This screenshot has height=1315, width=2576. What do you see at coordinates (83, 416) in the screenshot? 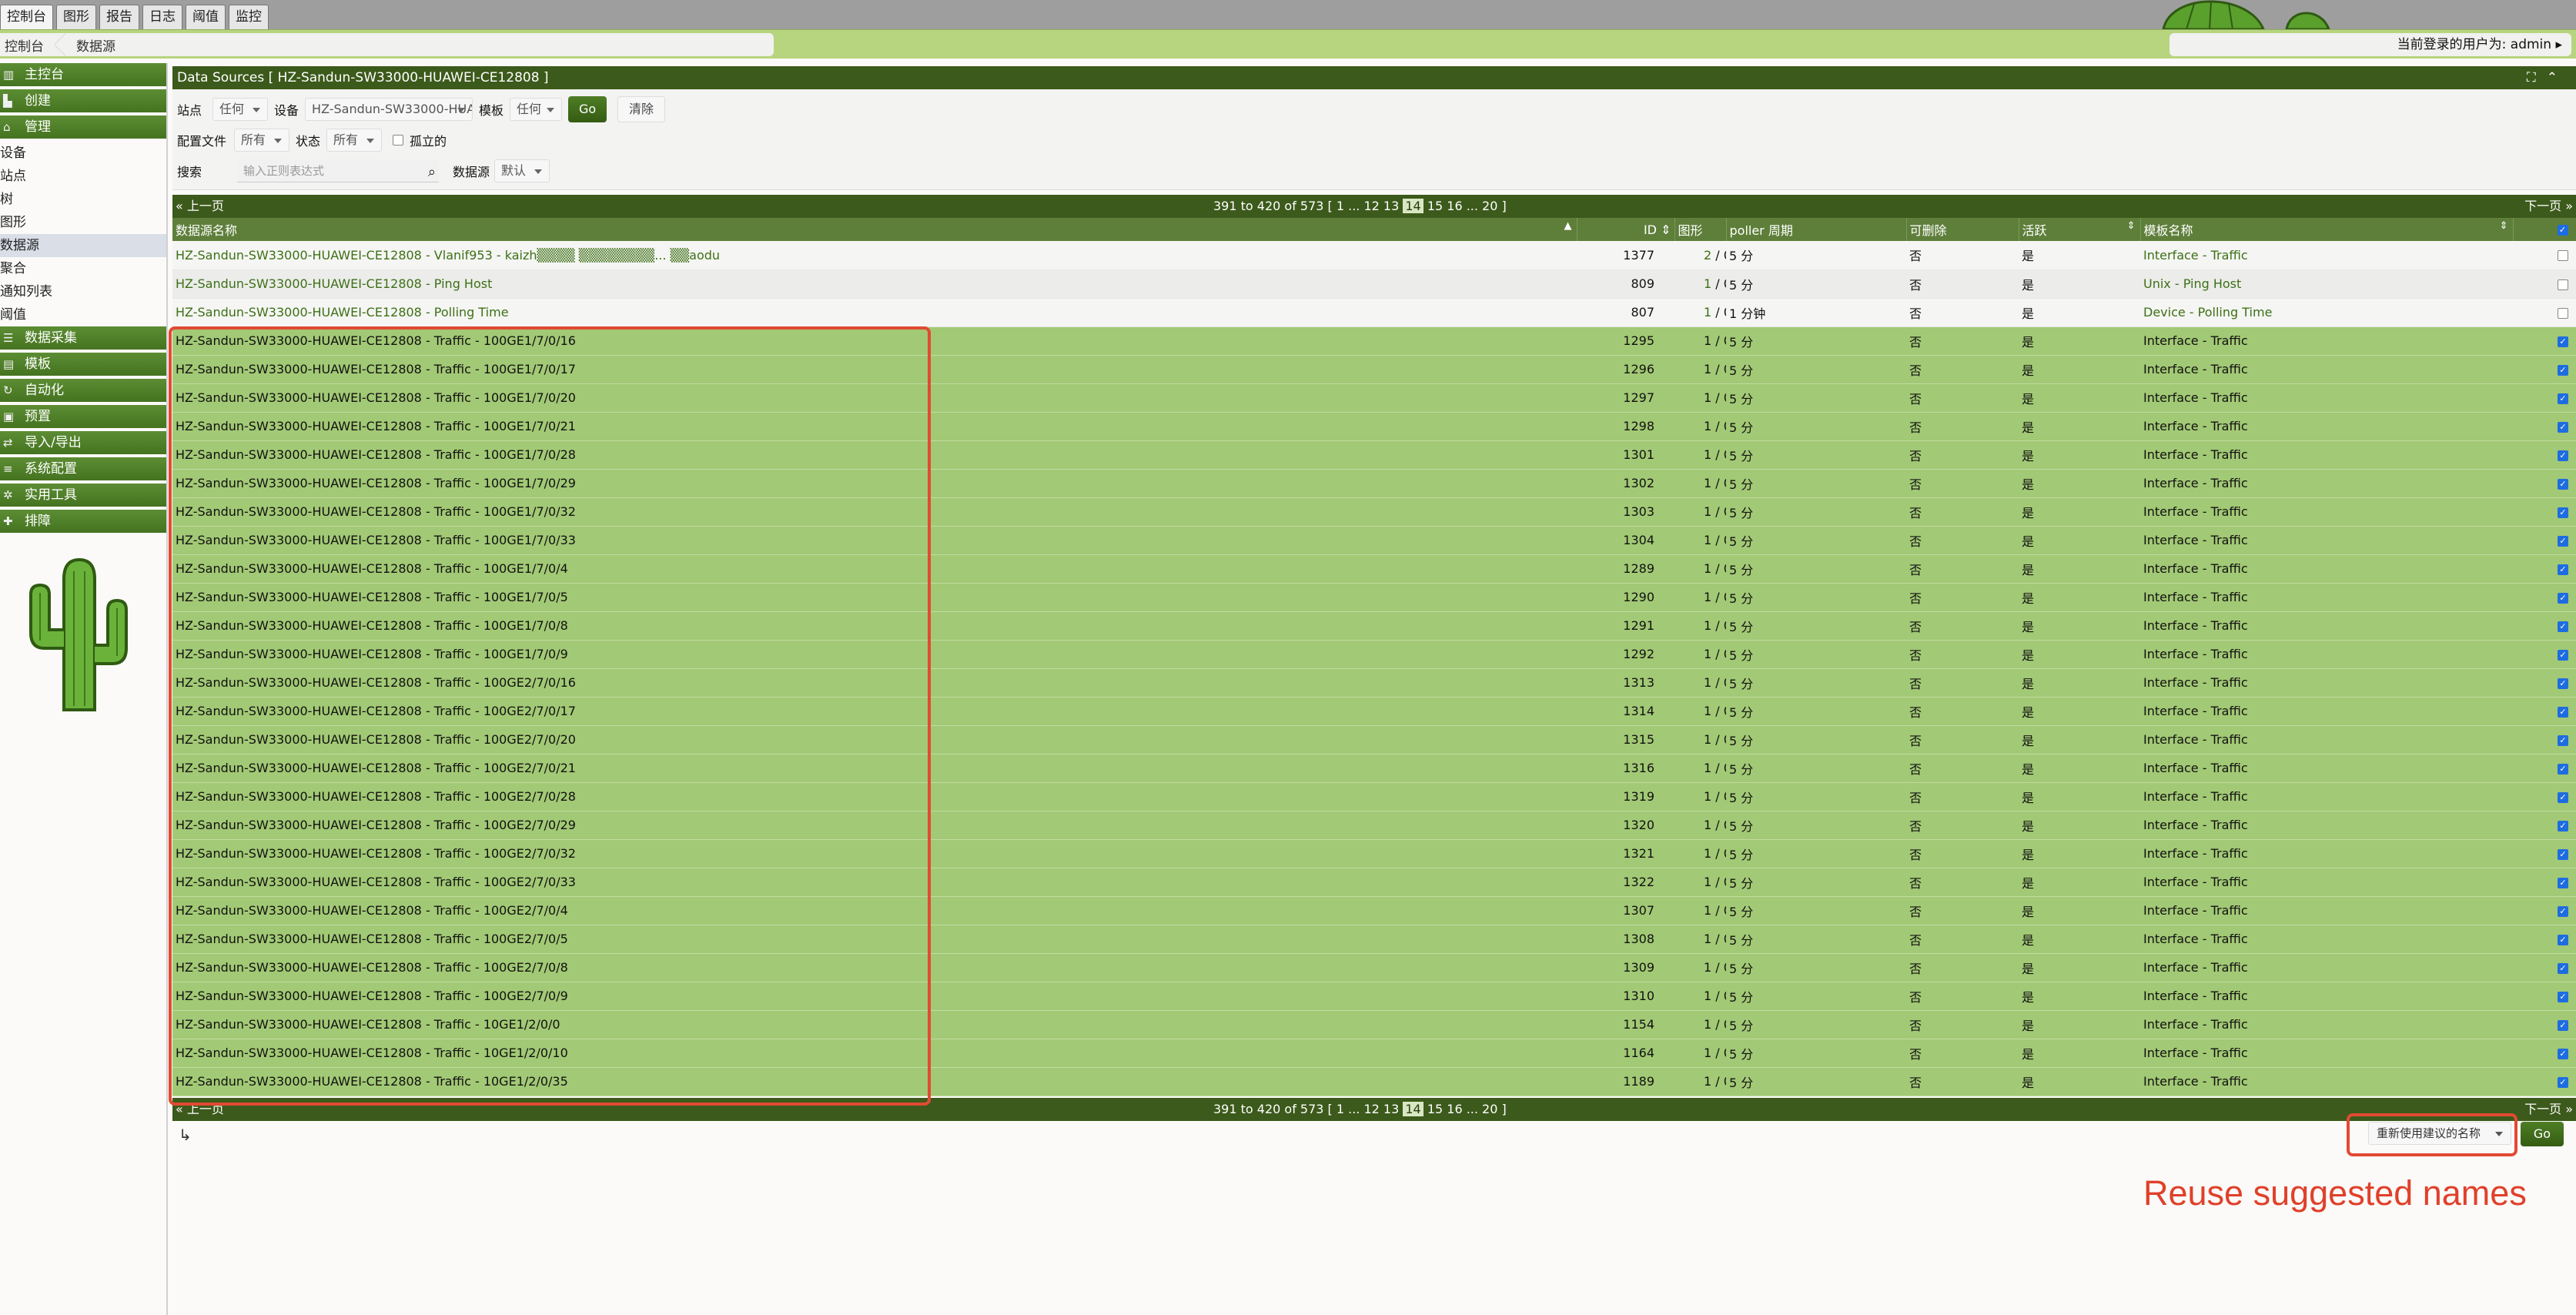
I see `sidebar-header-presets: ▣ 预置` at bounding box center [83, 416].